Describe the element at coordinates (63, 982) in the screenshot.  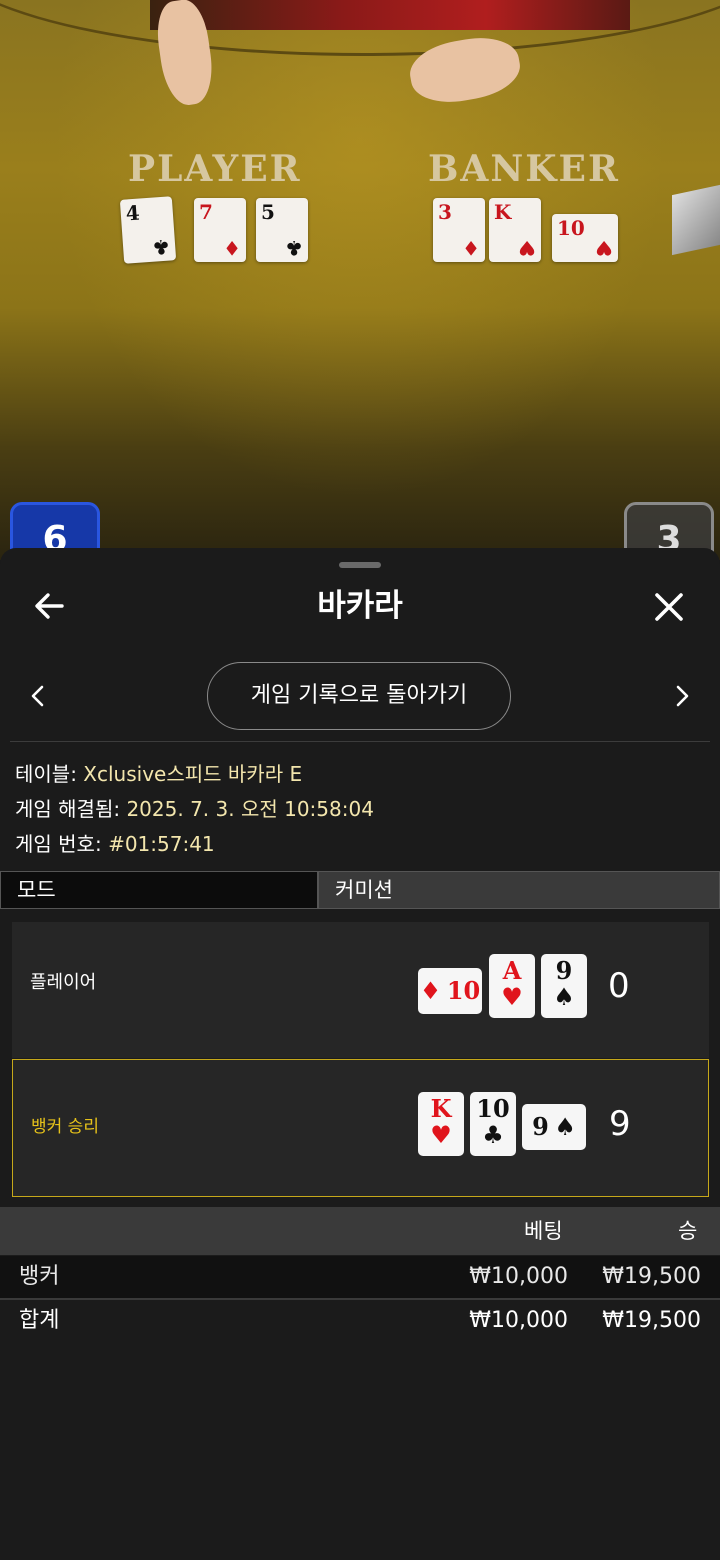
I see `player-result-label: 플레이어` at that location.